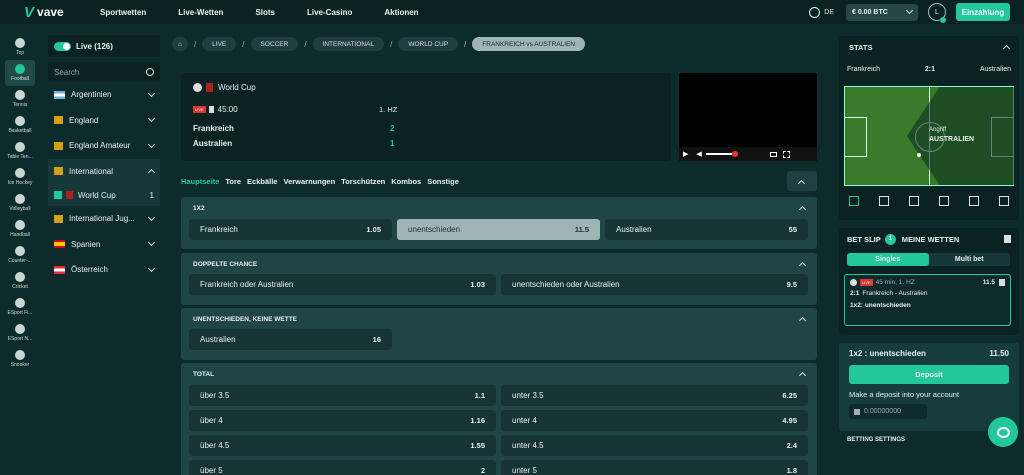 This screenshot has width=1024, height=475. Describe the element at coordinates (721, 154) in the screenshot. I see `volume-slider` at that location.